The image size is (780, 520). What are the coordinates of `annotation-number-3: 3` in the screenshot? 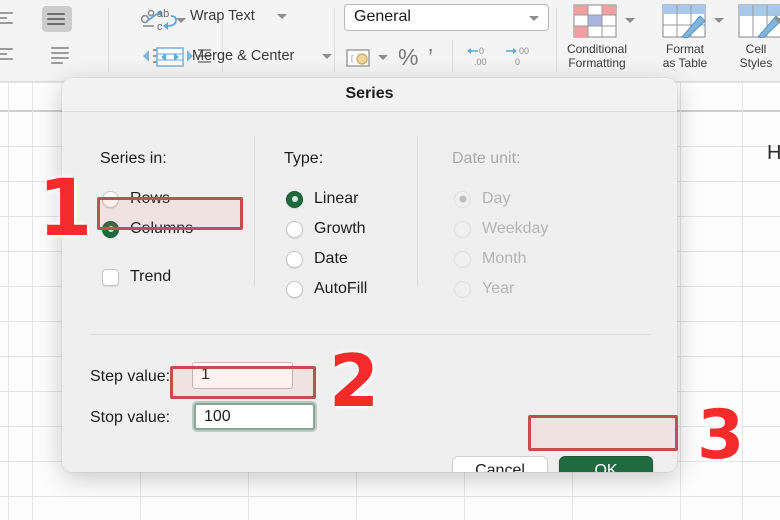 It's located at (721, 435).